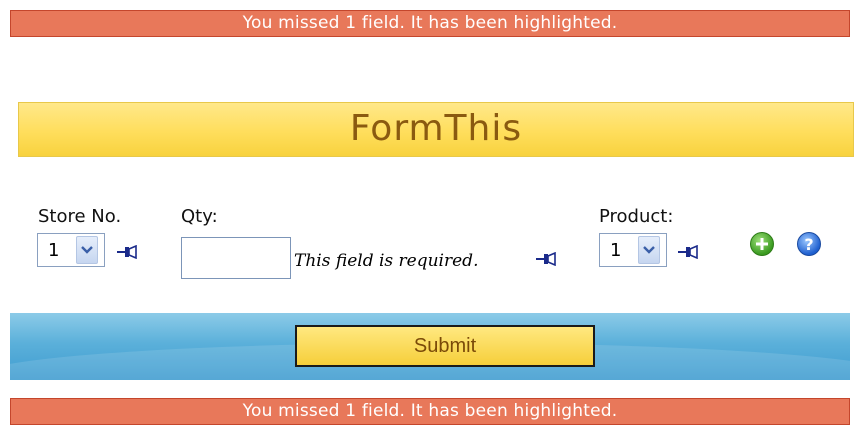 This screenshot has height=434, width=860. Describe the element at coordinates (436, 129) in the screenshot. I see `form-title: FormThis` at that location.